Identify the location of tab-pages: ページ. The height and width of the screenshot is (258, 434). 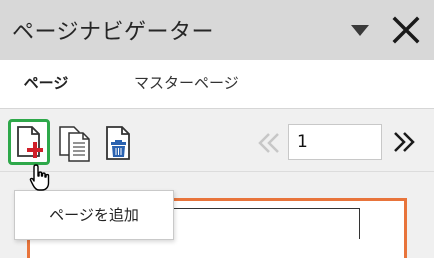
(46, 84).